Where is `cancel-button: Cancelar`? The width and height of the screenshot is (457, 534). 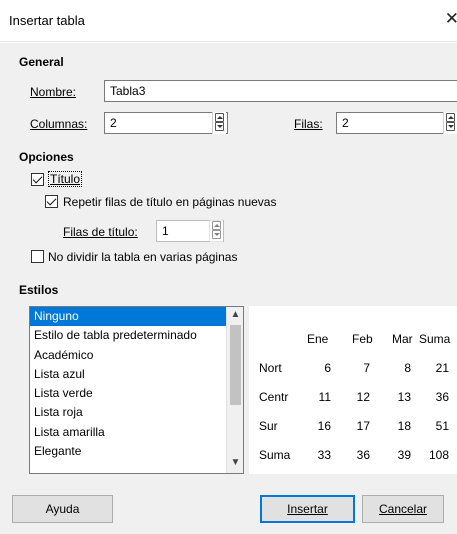
cancel-button: Cancelar is located at coordinates (403, 509).